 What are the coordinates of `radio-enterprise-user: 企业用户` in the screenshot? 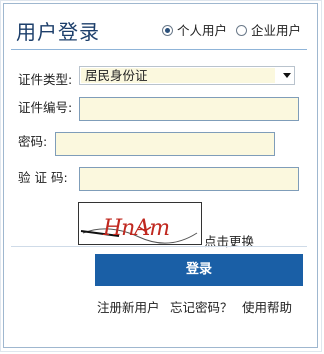 It's located at (268, 29).